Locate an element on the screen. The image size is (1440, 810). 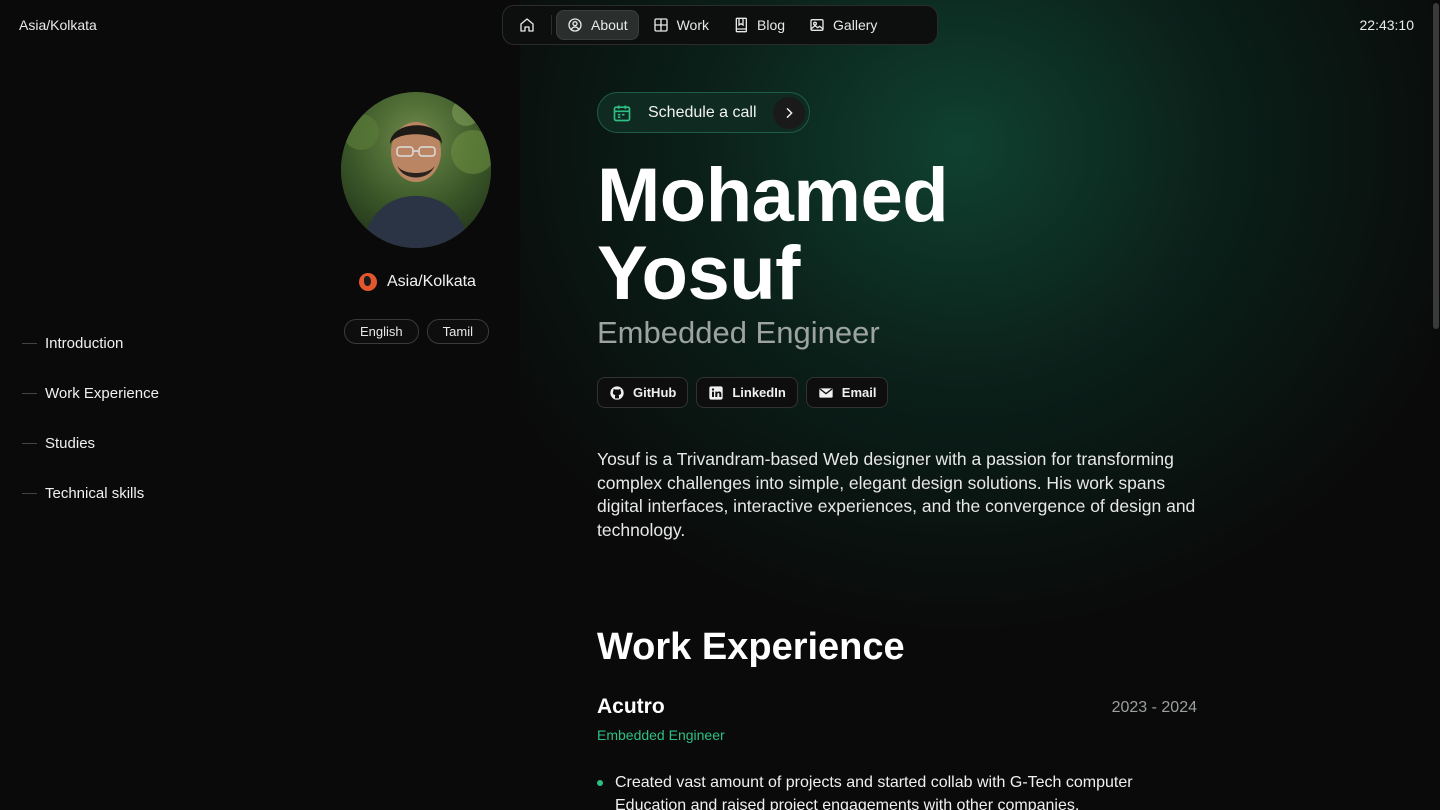
github-button: GitHub is located at coordinates (643, 392).